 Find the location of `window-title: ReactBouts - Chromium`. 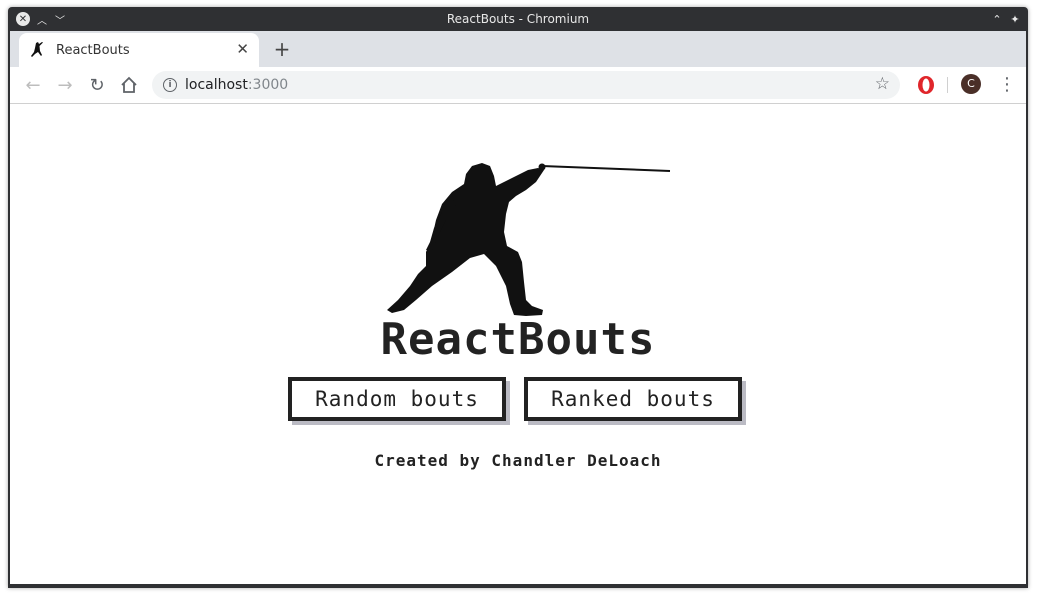

window-title: ReactBouts - Chromium is located at coordinates (518, 19).